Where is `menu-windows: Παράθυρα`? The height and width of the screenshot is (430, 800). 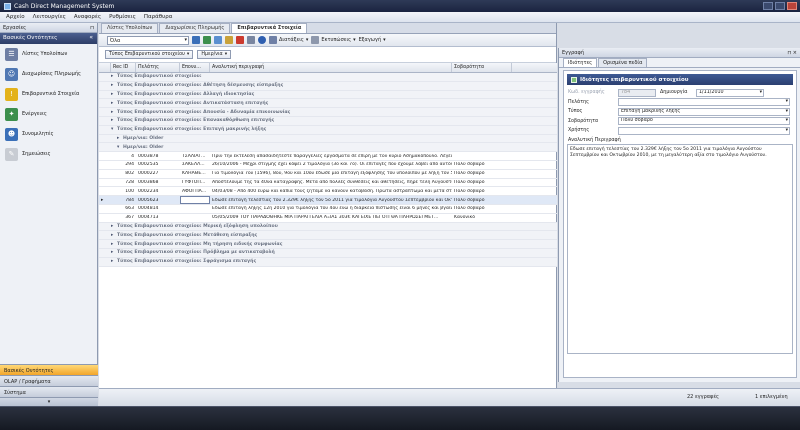
menu-windows: Παράθυρα is located at coordinates (158, 17).